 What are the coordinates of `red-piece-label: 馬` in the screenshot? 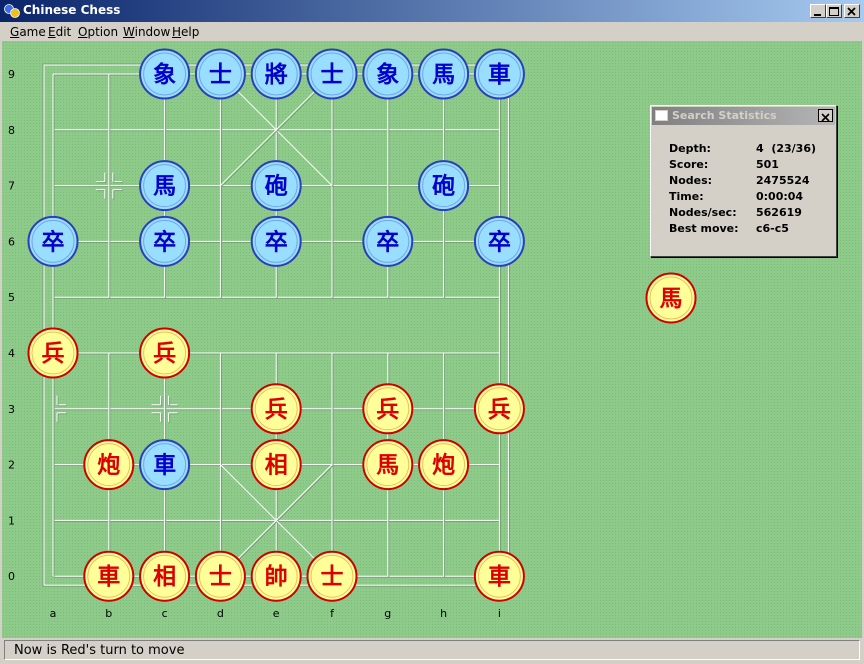 It's located at (387, 466).